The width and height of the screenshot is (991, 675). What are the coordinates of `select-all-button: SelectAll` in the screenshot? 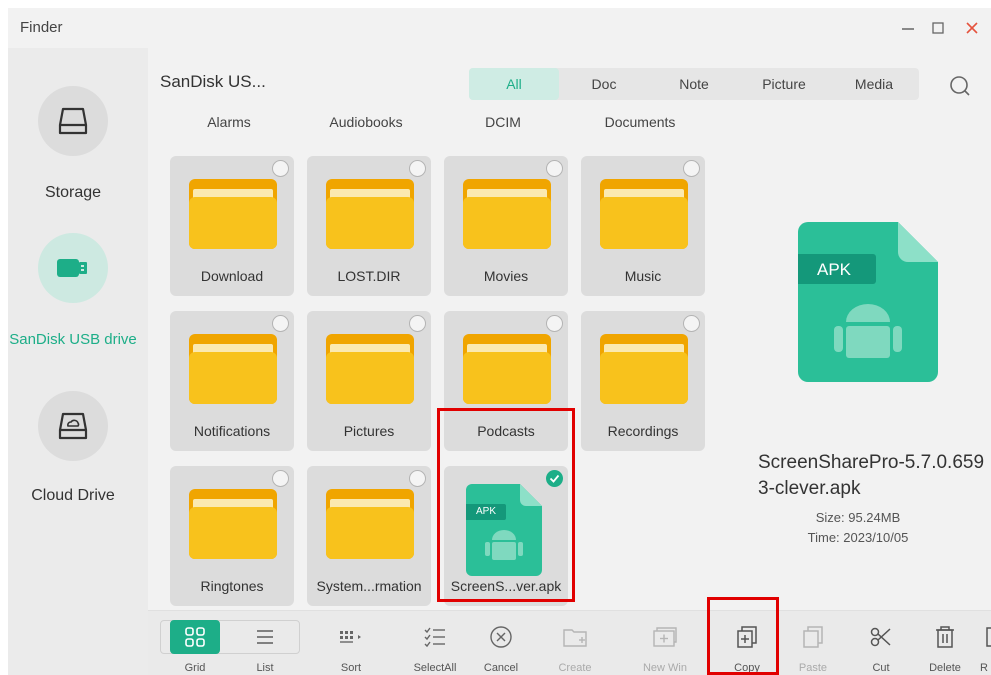 It's located at (435, 645).